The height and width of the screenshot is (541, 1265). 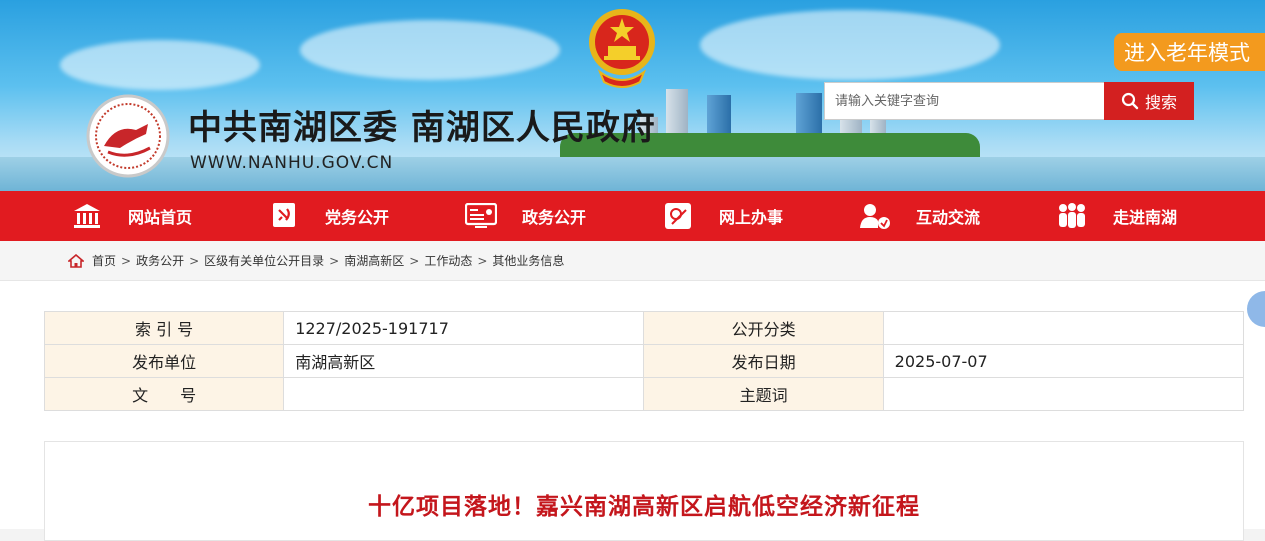 I want to click on table-row: 发布单位 南湖高新区 发布日期 2025-07-07, so click(x=644, y=361).